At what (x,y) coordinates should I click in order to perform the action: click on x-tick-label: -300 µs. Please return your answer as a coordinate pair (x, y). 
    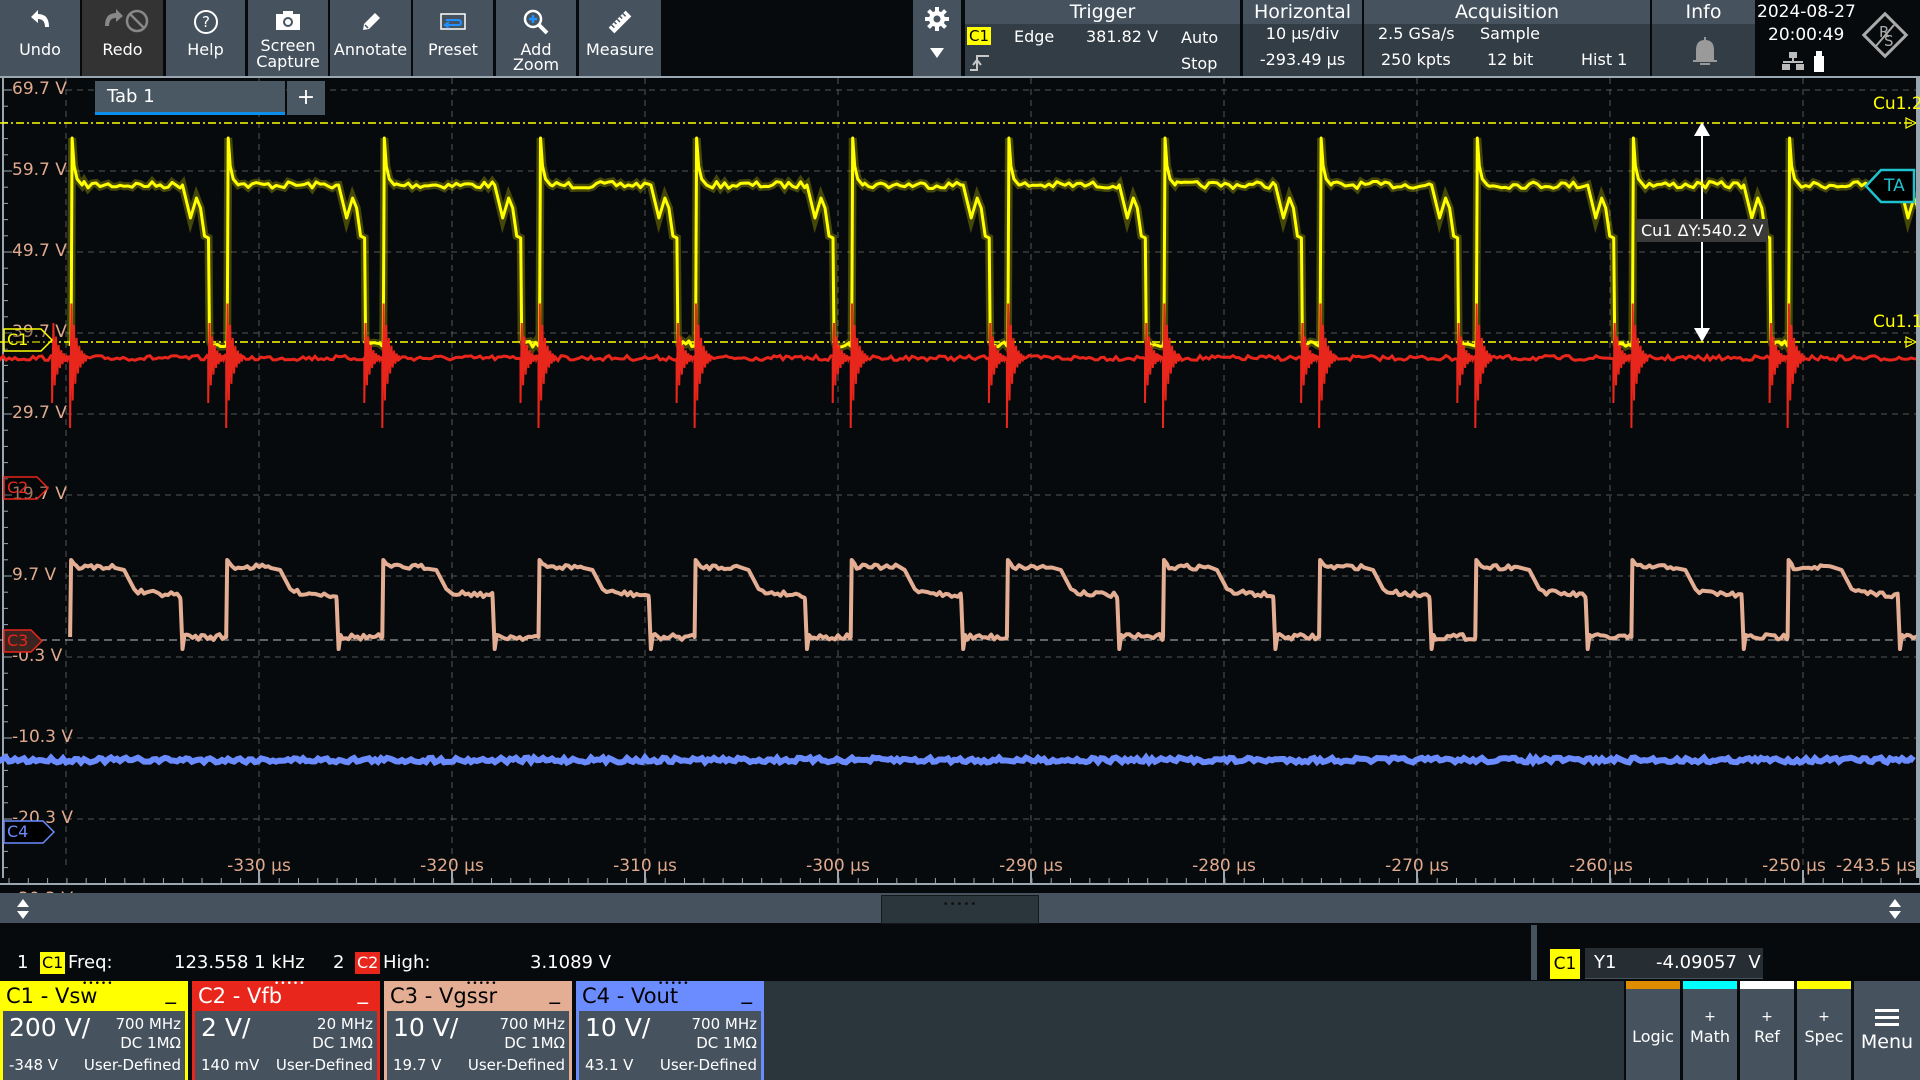
    Looking at the image, I should click on (838, 866).